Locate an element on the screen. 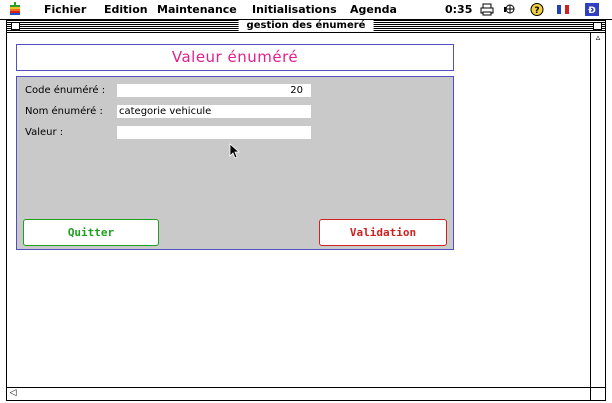 This screenshot has height=403, width=612. menu-fichier: Fichier is located at coordinates (65, 9).